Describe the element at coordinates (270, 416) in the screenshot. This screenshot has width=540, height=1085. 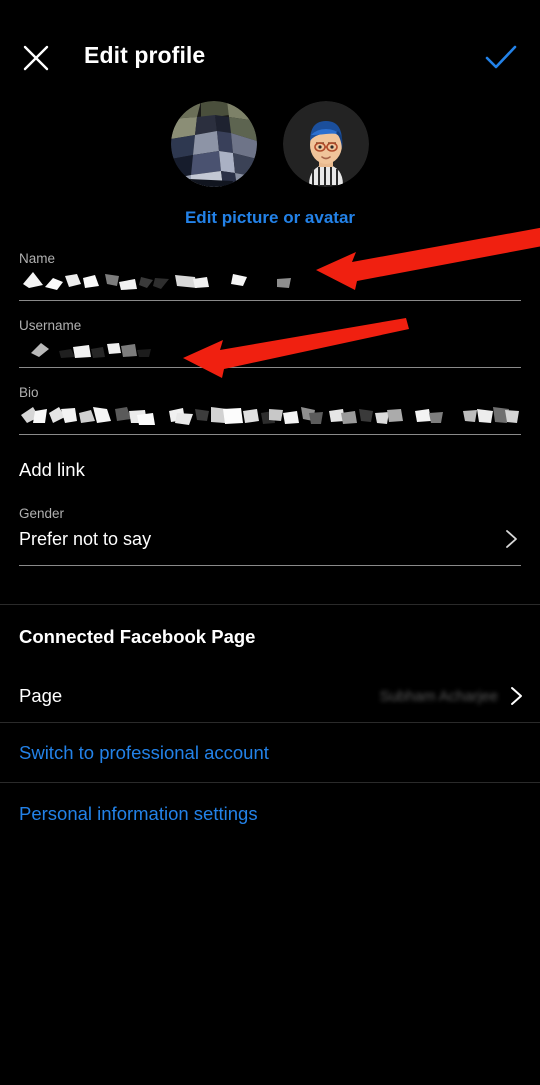
I see `bio-redaction-mask` at that location.